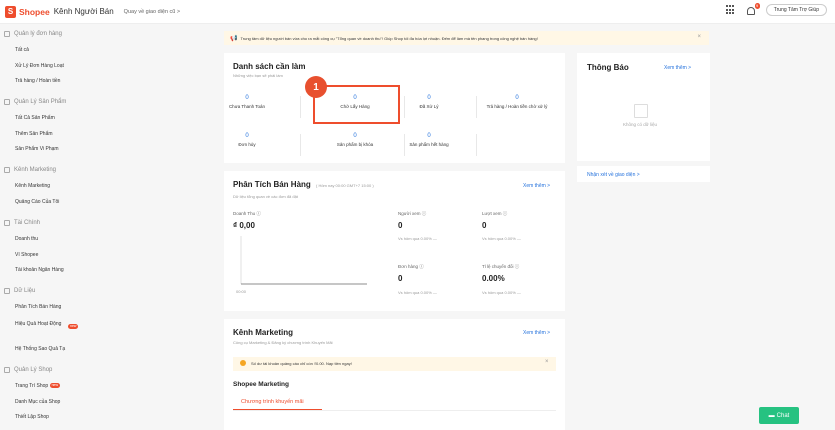 This screenshot has width=835, height=430. Describe the element at coordinates (22, 50) in the screenshot. I see `sidebar-item-all-orders: Tất cả` at that location.